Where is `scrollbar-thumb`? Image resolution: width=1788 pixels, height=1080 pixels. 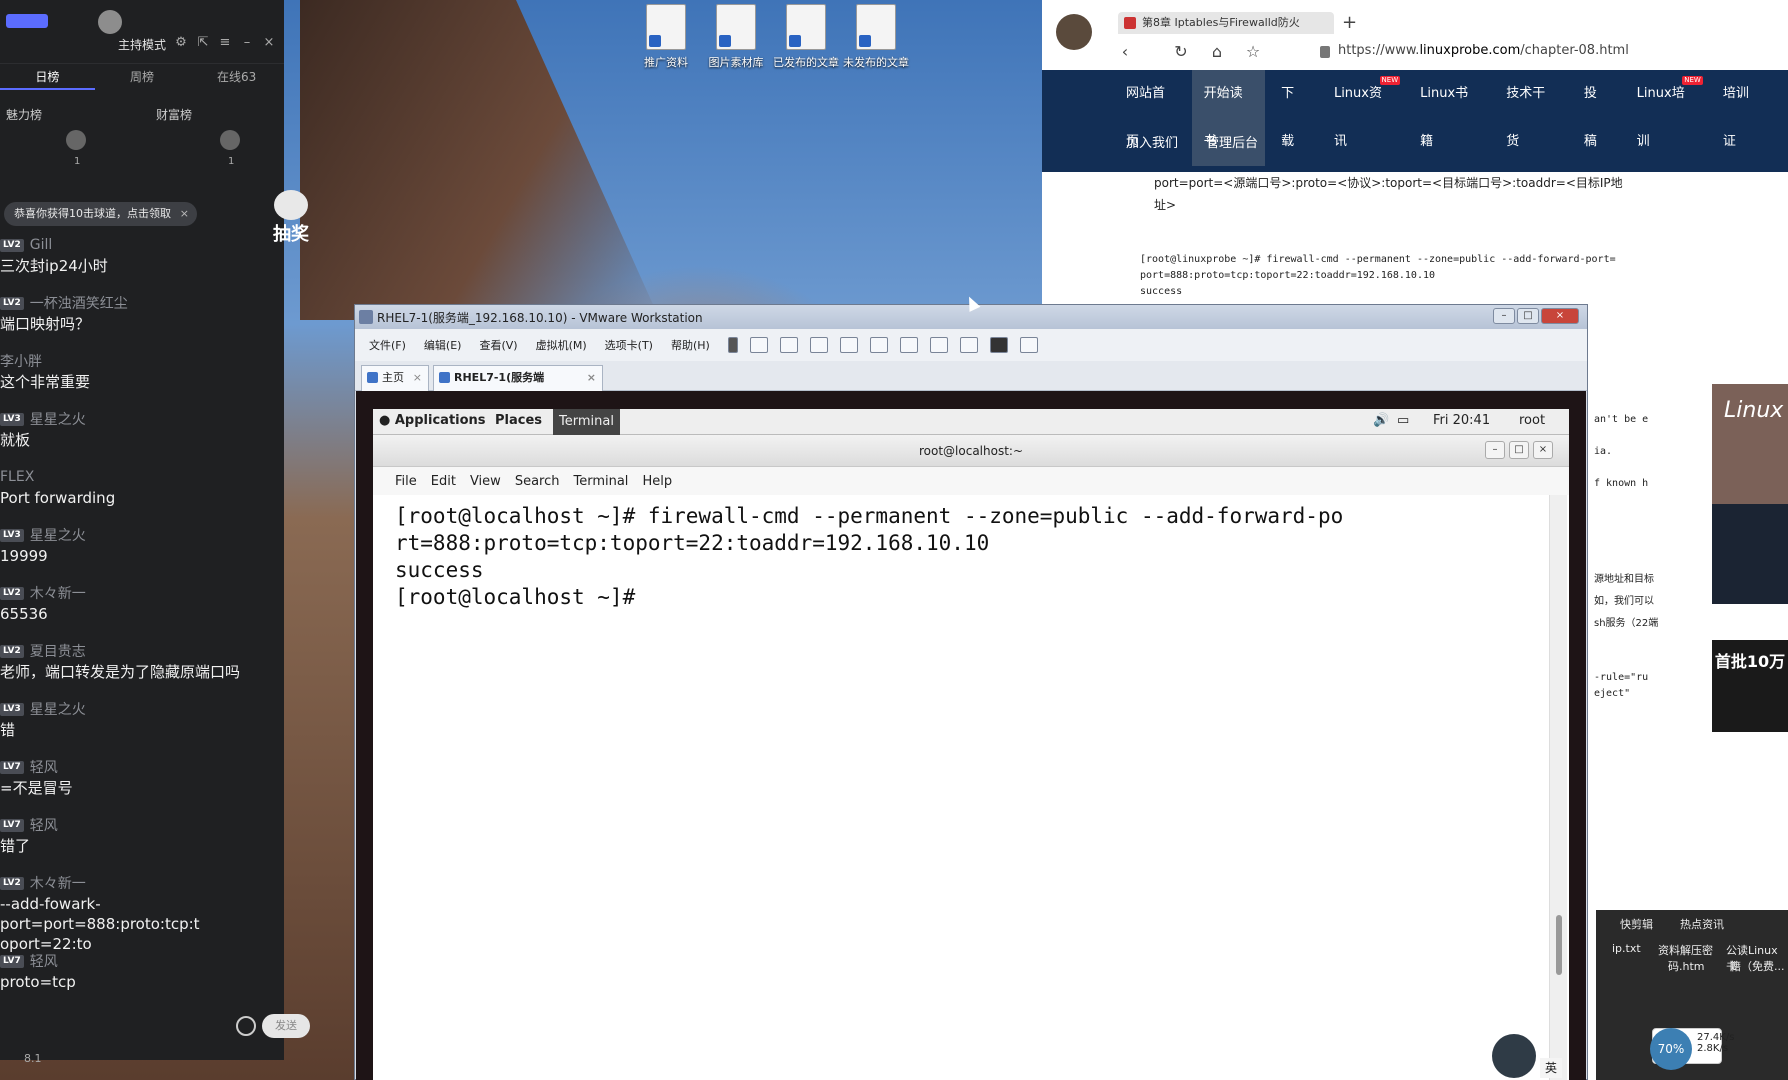
scrollbar-thumb is located at coordinates (1559, 945).